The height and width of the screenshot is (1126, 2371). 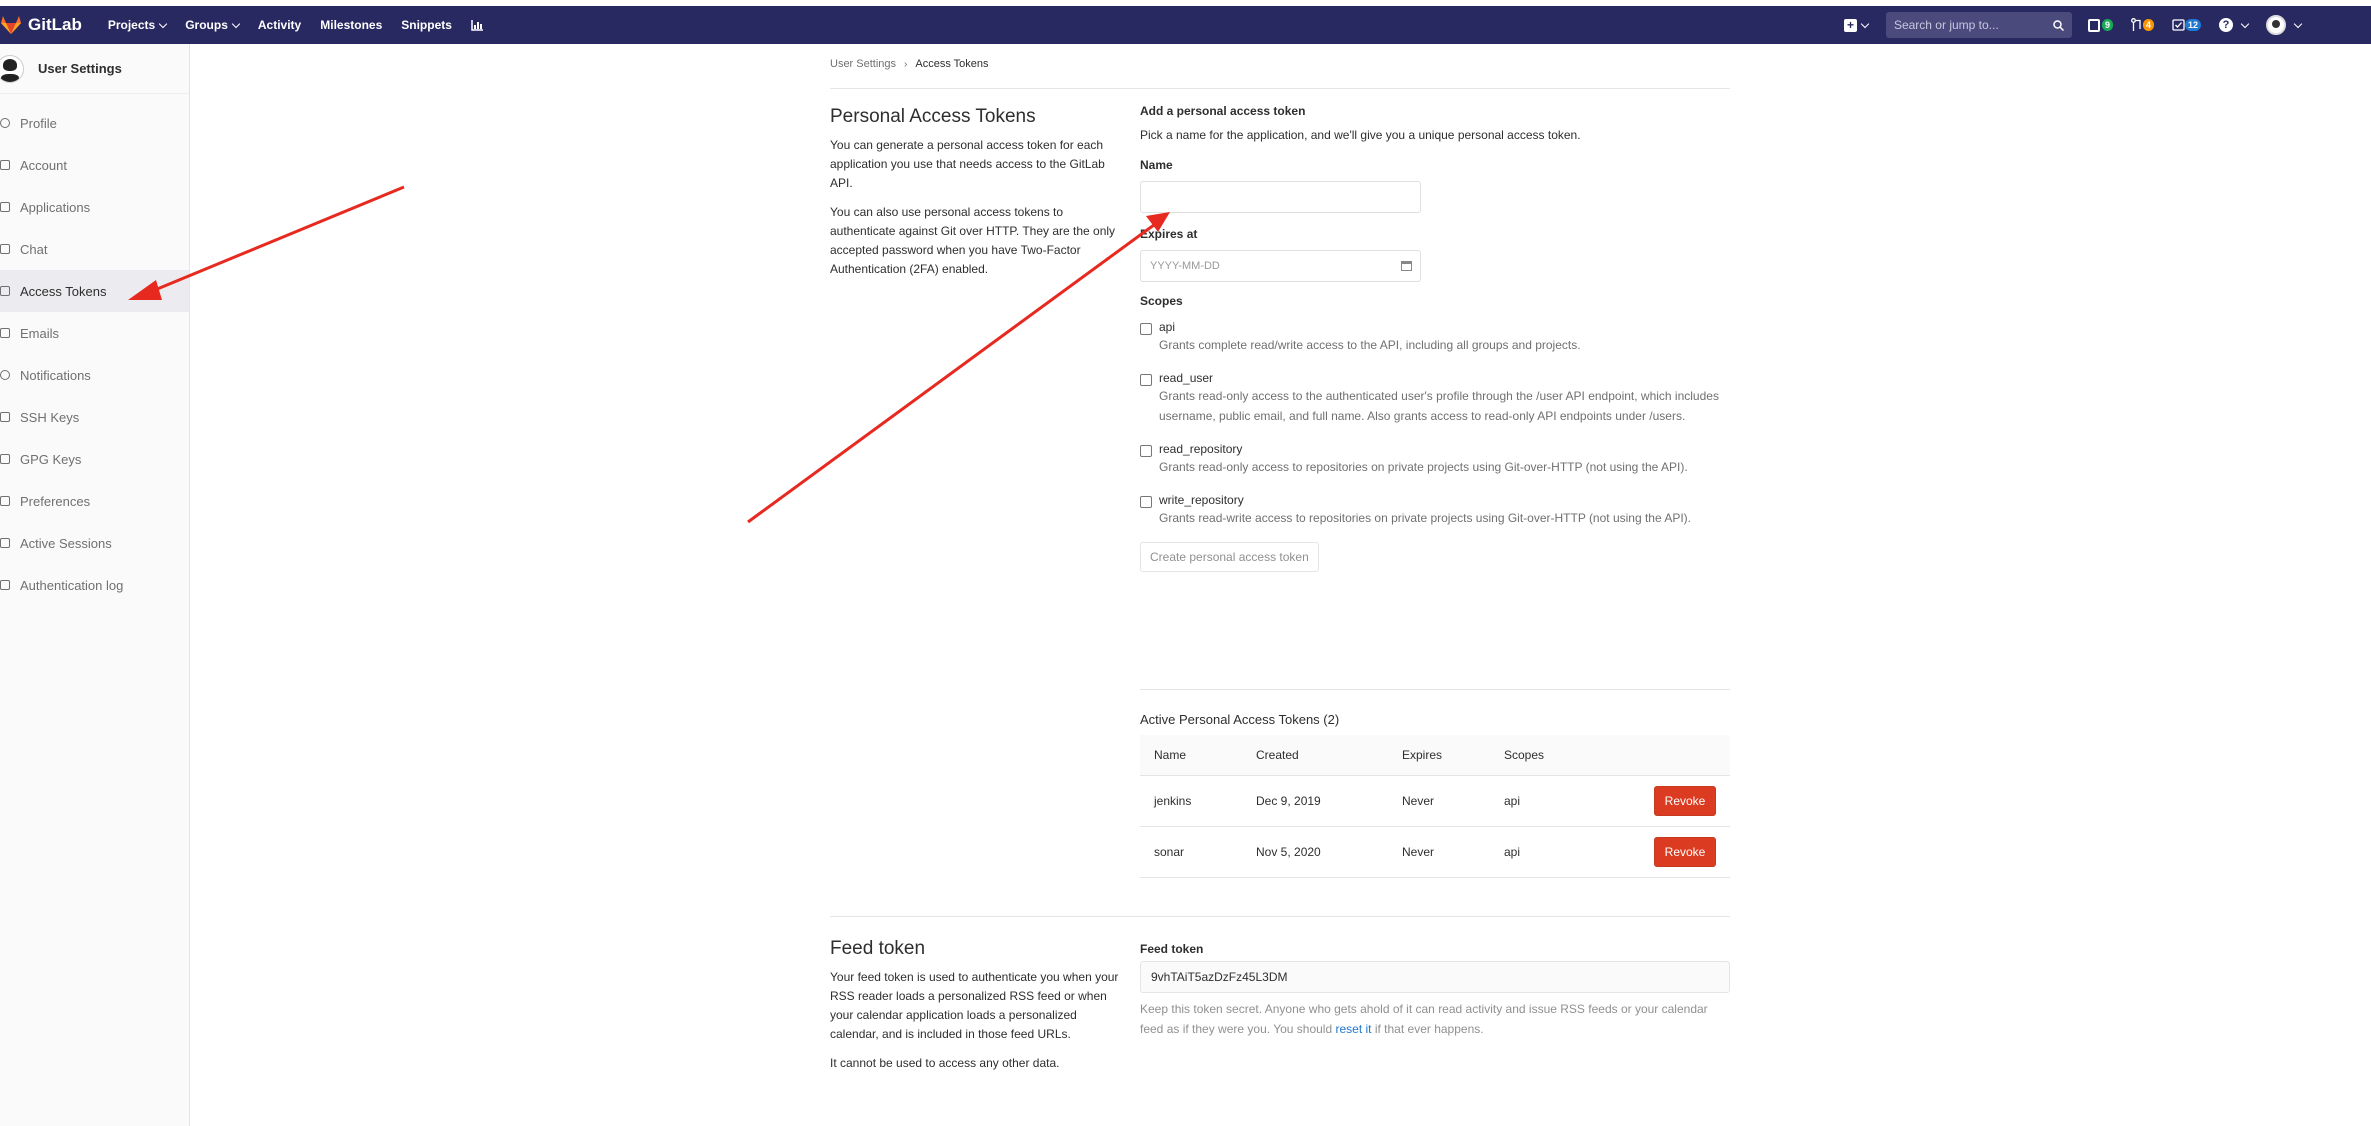 What do you see at coordinates (94, 123) in the screenshot?
I see `sidebar-item-profile: Profile` at bounding box center [94, 123].